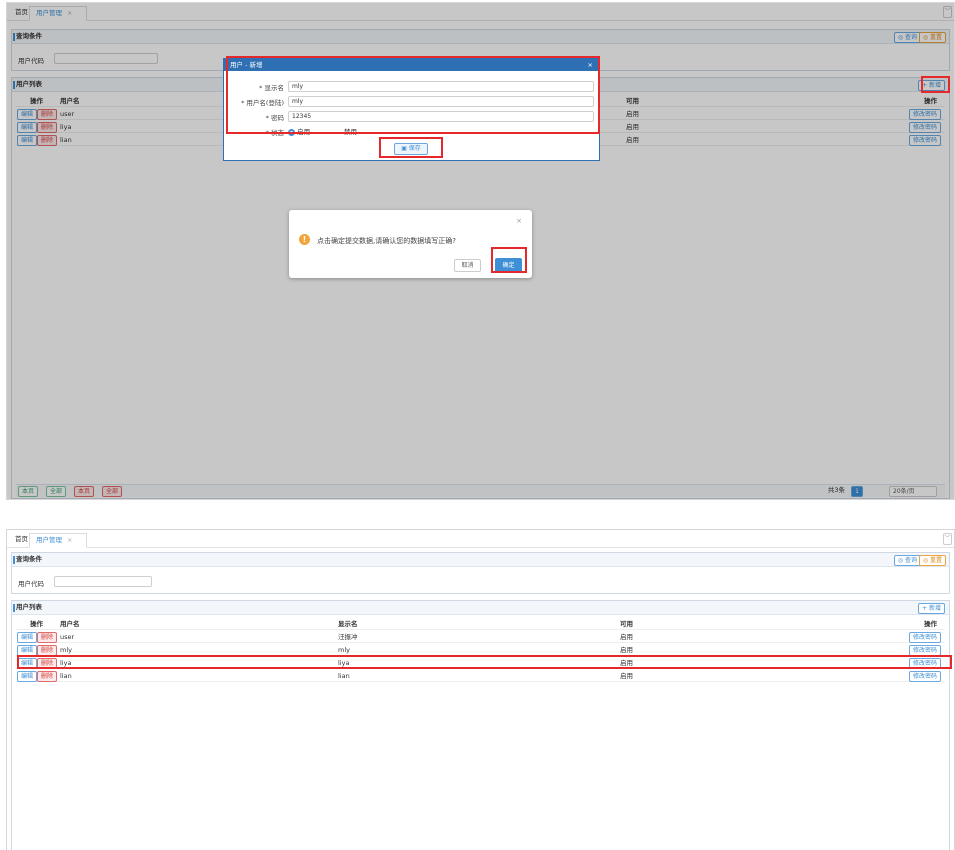 The height and width of the screenshot is (850, 955). Describe the element at coordinates (480, 637) in the screenshot. I see `table-row: 编辑 删除 user 汪振冲 启用 修改密码` at that location.